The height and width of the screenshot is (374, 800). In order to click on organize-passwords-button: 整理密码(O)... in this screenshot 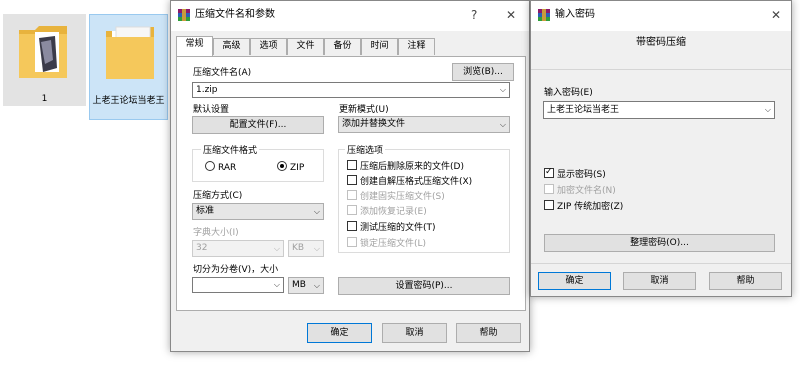, I will do `click(659, 243)`.